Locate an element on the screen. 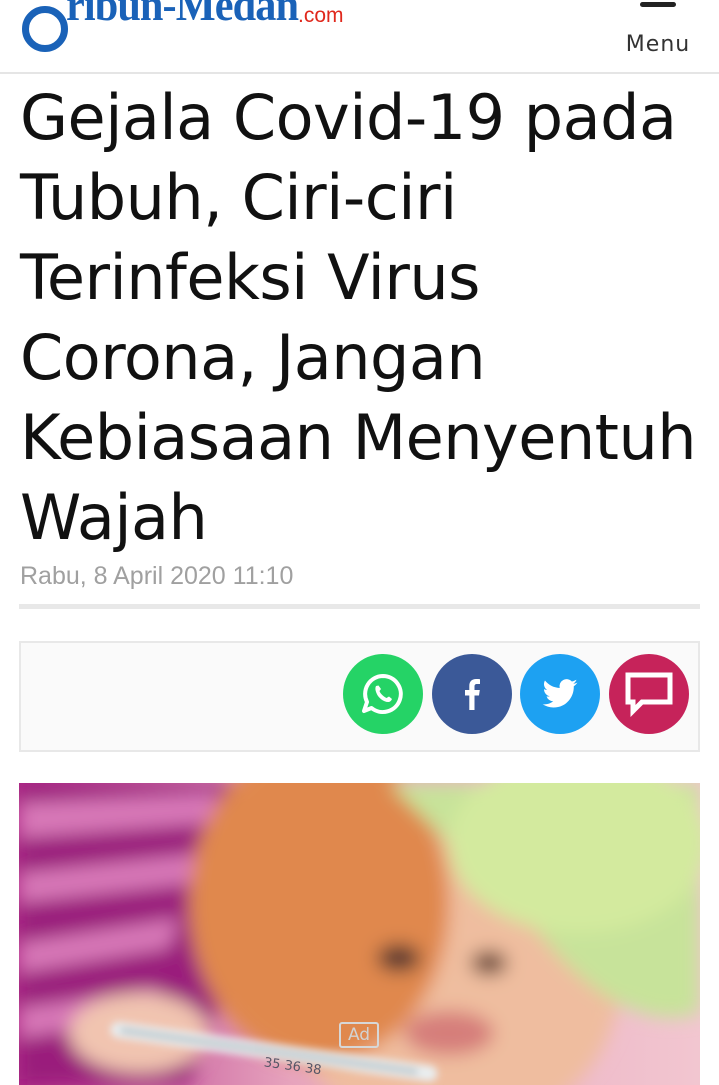  facebook-icon is located at coordinates (472, 694).